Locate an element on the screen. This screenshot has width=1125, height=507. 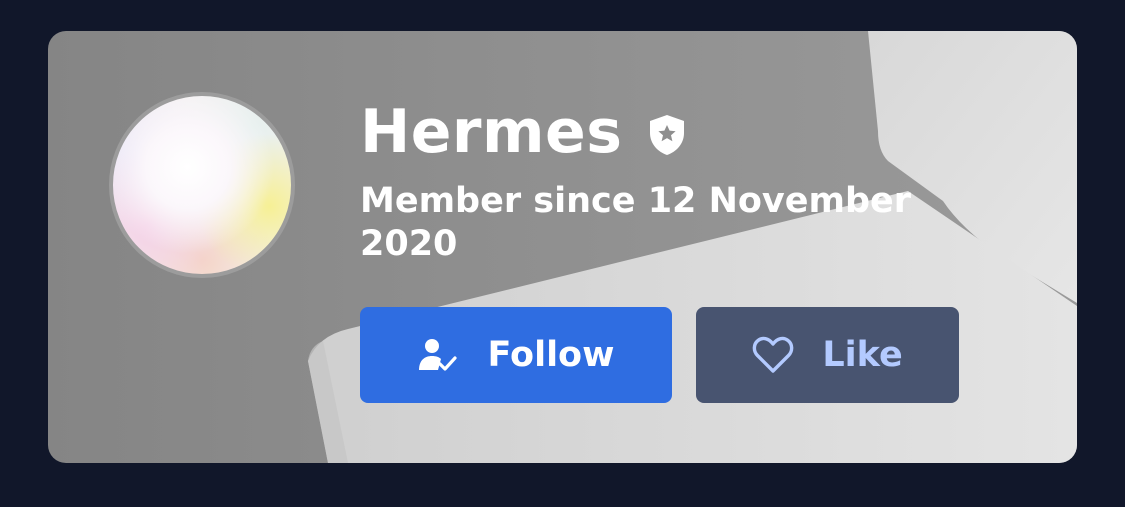
like-button: Like is located at coordinates (827, 355).